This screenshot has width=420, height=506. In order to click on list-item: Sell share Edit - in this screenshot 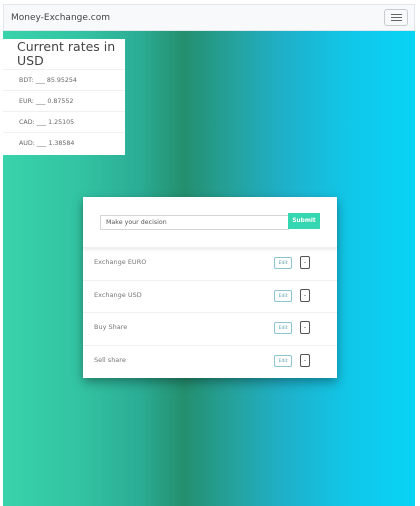, I will do `click(210, 361)`.